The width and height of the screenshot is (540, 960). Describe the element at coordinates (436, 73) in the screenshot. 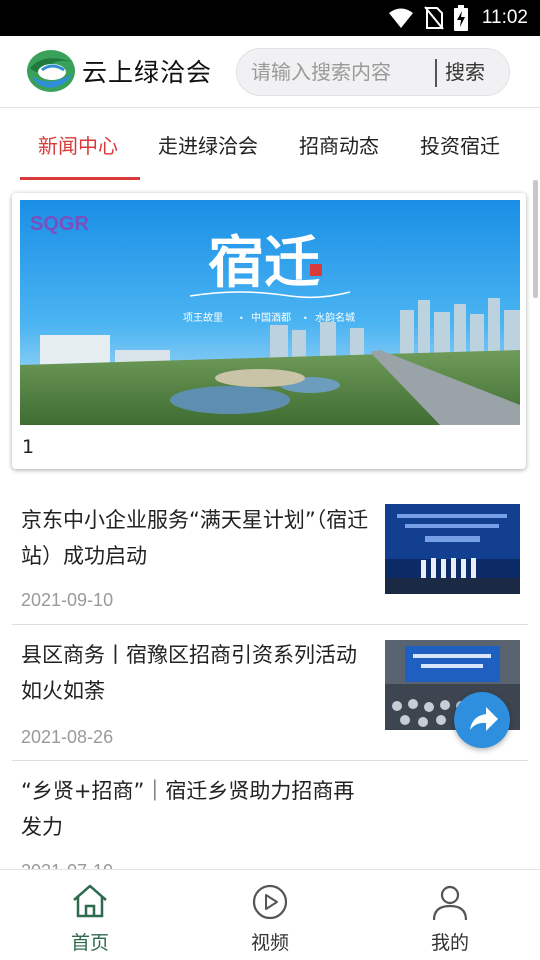

I see `search-divider` at that location.